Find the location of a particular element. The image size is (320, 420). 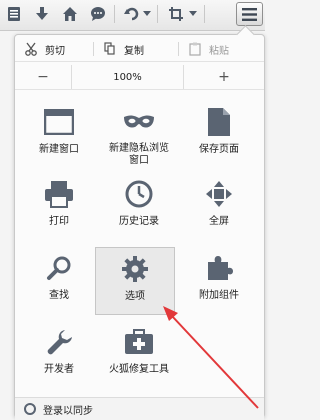

window-icon is located at coordinates (59, 122).